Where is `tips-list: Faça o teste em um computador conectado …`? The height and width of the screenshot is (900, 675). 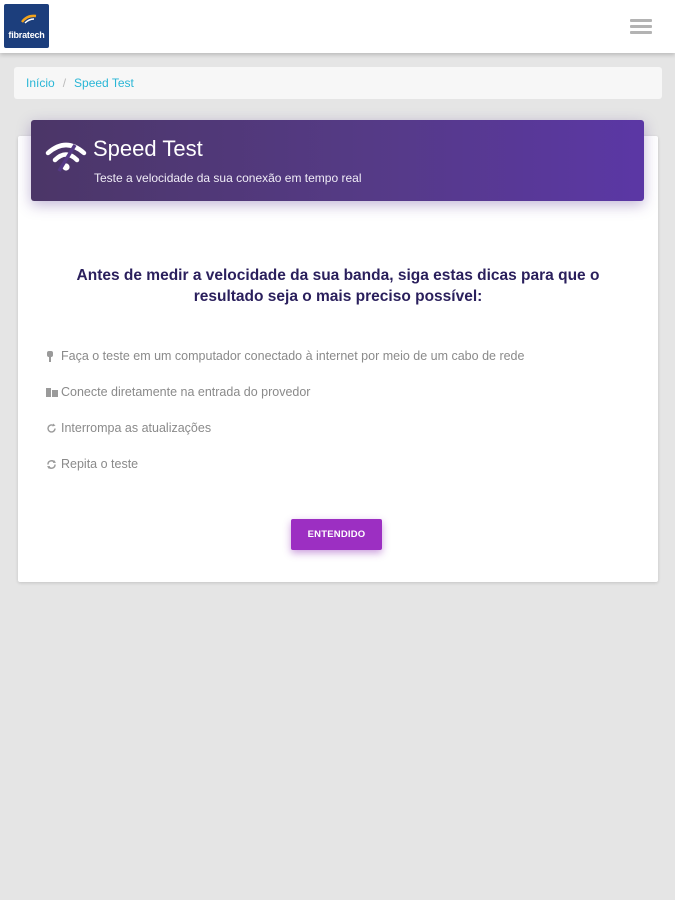 tips-list: Faça o teste em um computador conectado … is located at coordinates (336, 410).